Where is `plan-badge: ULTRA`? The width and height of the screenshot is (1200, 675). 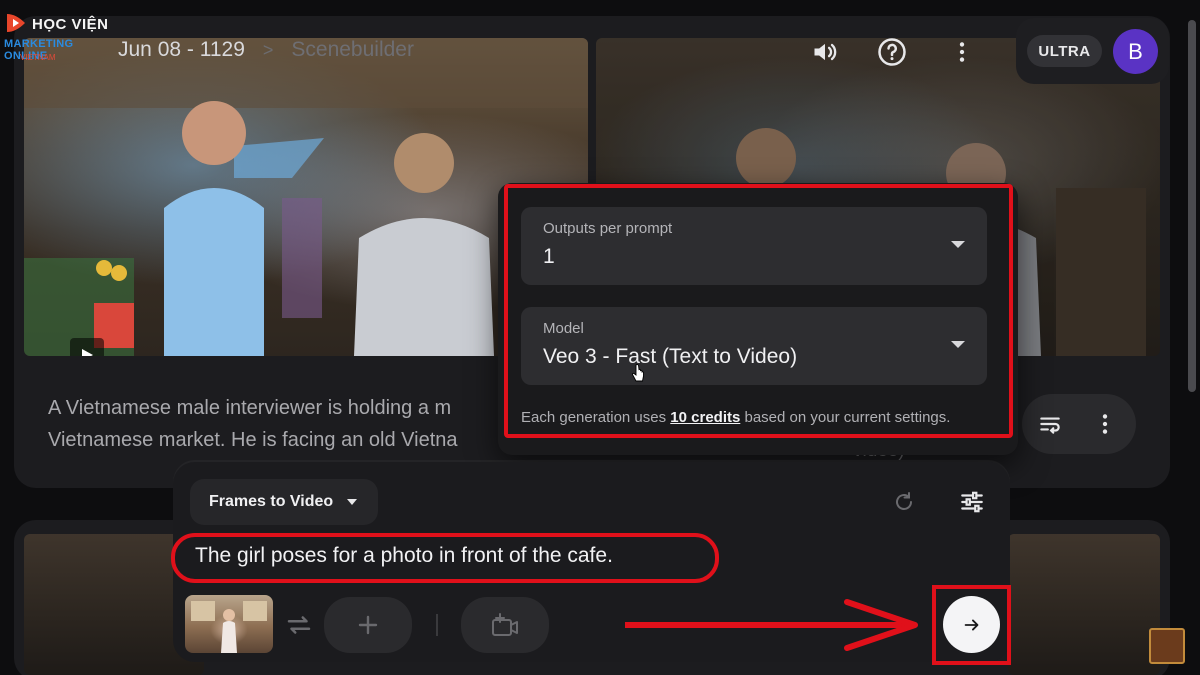
plan-badge: ULTRA is located at coordinates (1064, 51).